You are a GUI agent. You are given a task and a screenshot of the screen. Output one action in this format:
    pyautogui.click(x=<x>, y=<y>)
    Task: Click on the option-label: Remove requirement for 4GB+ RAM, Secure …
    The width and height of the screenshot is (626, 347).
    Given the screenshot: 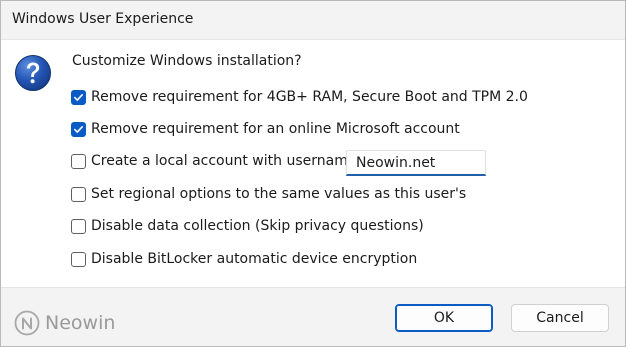 What is the action you would take?
    pyautogui.click(x=309, y=97)
    